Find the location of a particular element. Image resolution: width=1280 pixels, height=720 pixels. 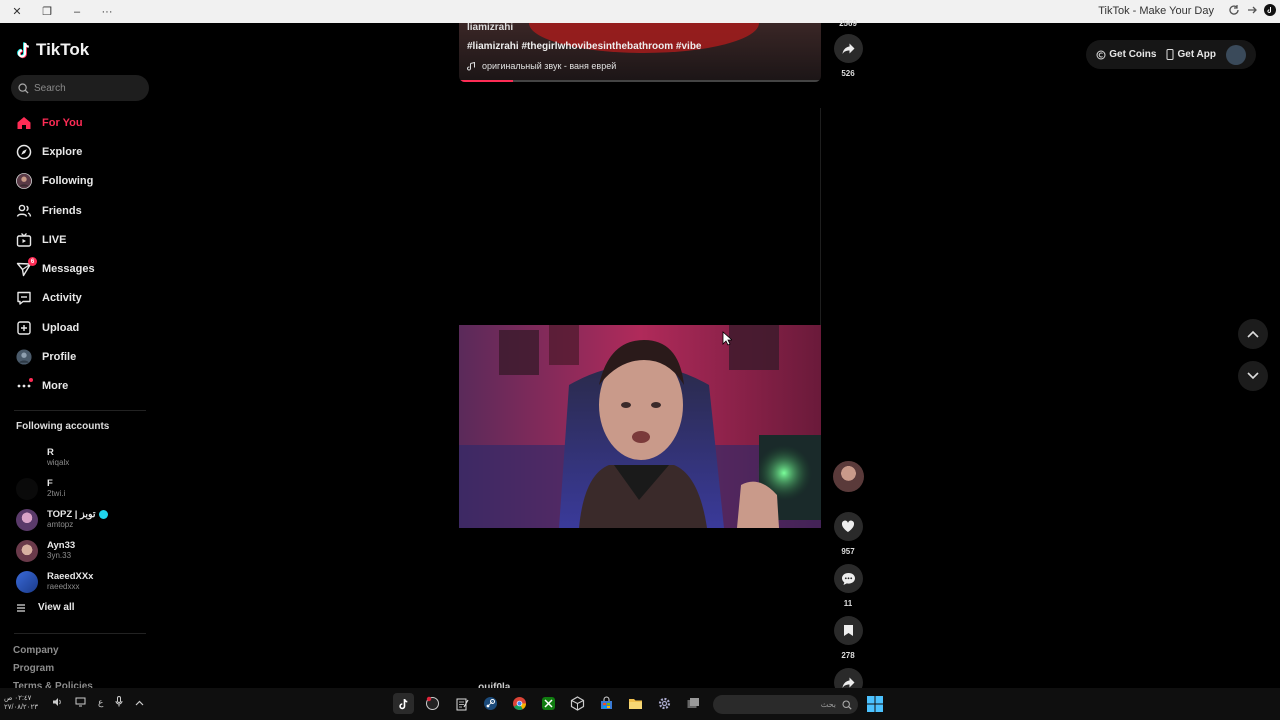

get-coins-button: Get Coins is located at coordinates (1126, 54).